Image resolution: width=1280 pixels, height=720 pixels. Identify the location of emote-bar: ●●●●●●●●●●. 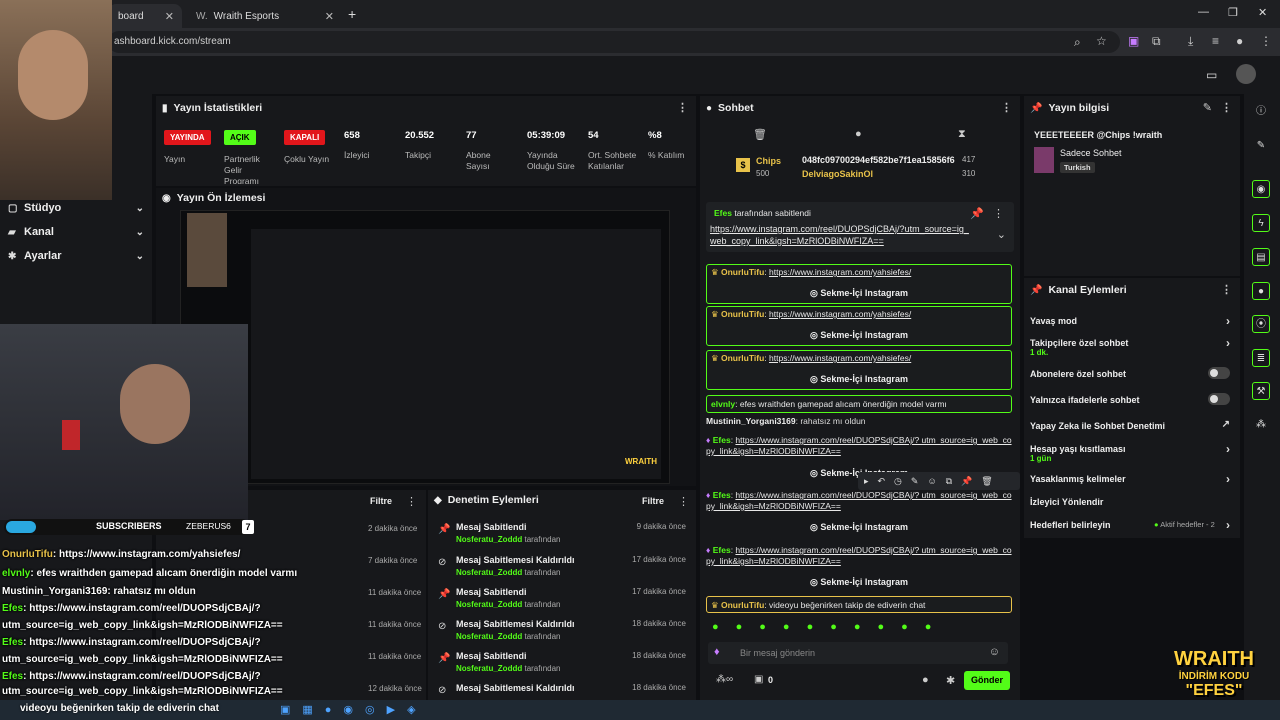
(862, 629).